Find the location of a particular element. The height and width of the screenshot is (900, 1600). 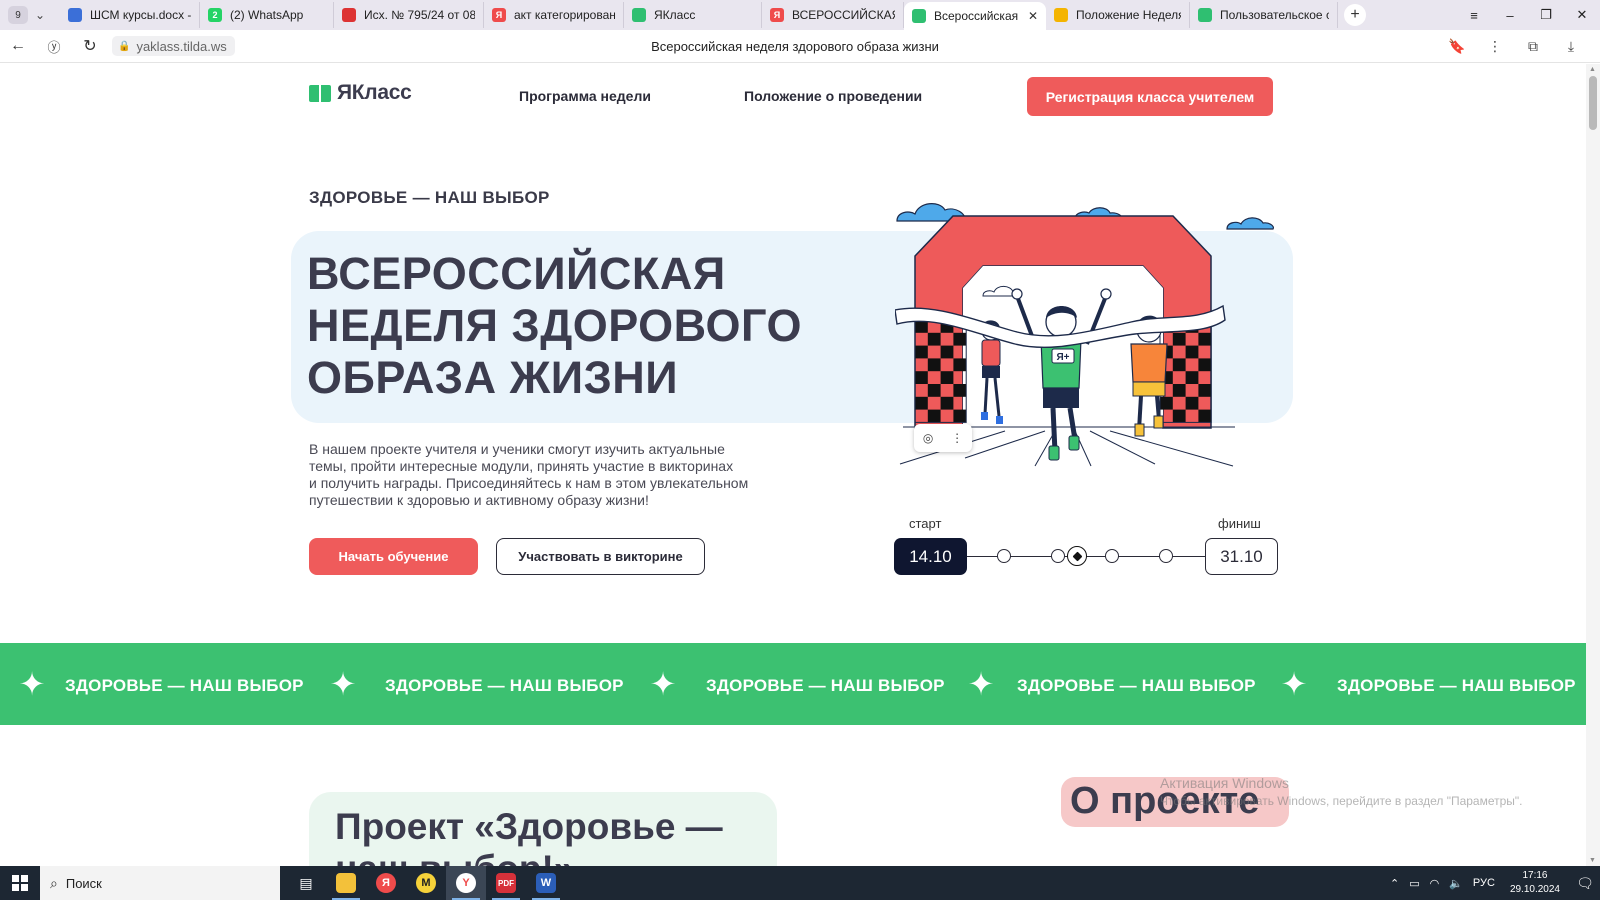

download-icon: ⤓ is located at coordinates (1571, 46).